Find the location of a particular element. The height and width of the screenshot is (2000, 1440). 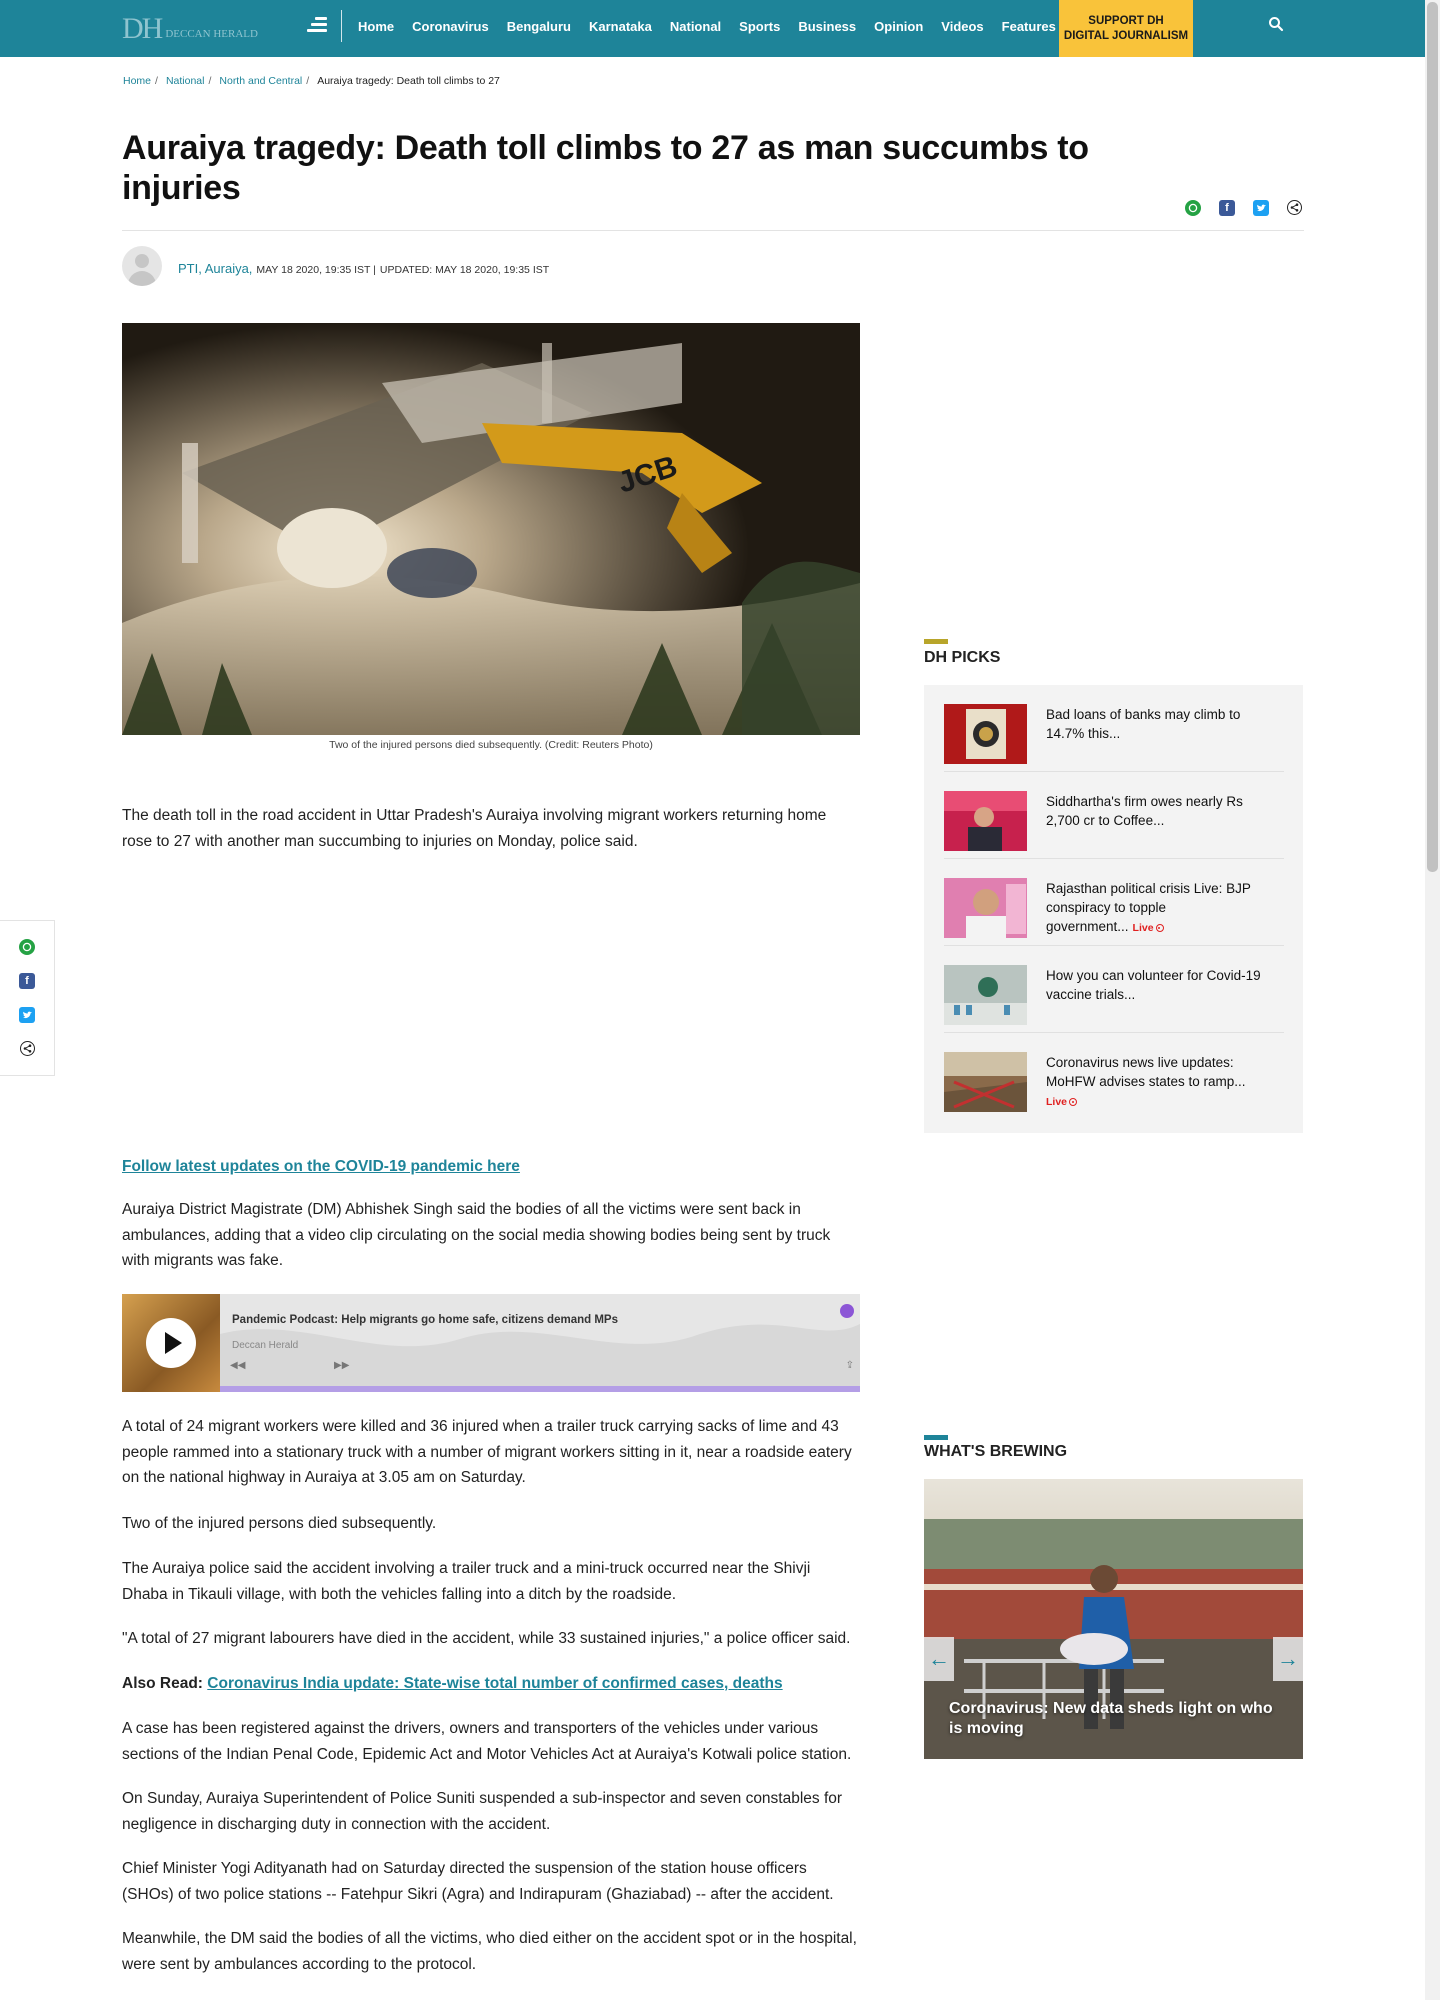

also-read-label: Also Read: is located at coordinates (162, 1683).